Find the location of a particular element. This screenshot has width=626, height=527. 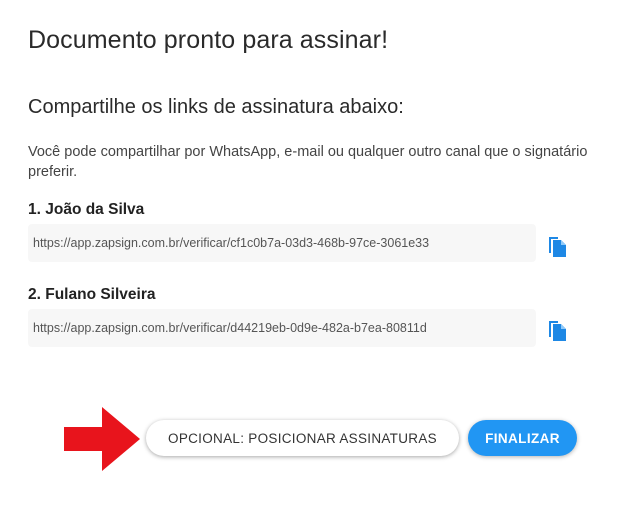

red-arrow-icon is located at coordinates (102, 439).